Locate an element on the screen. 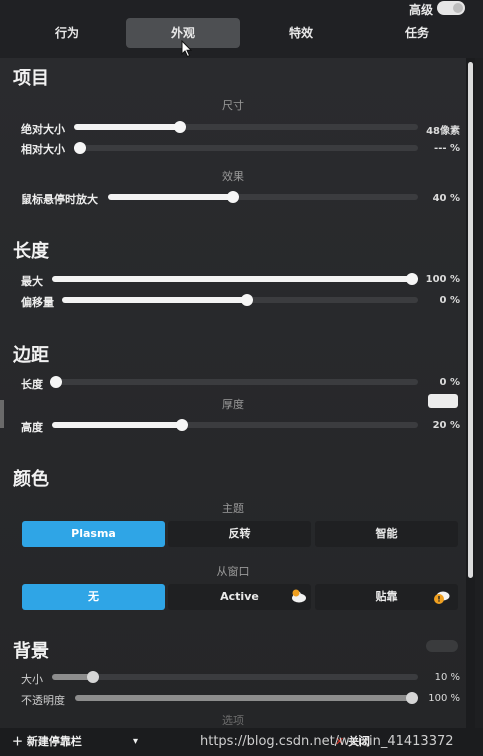  scrollbar-thumb is located at coordinates (470, 320).